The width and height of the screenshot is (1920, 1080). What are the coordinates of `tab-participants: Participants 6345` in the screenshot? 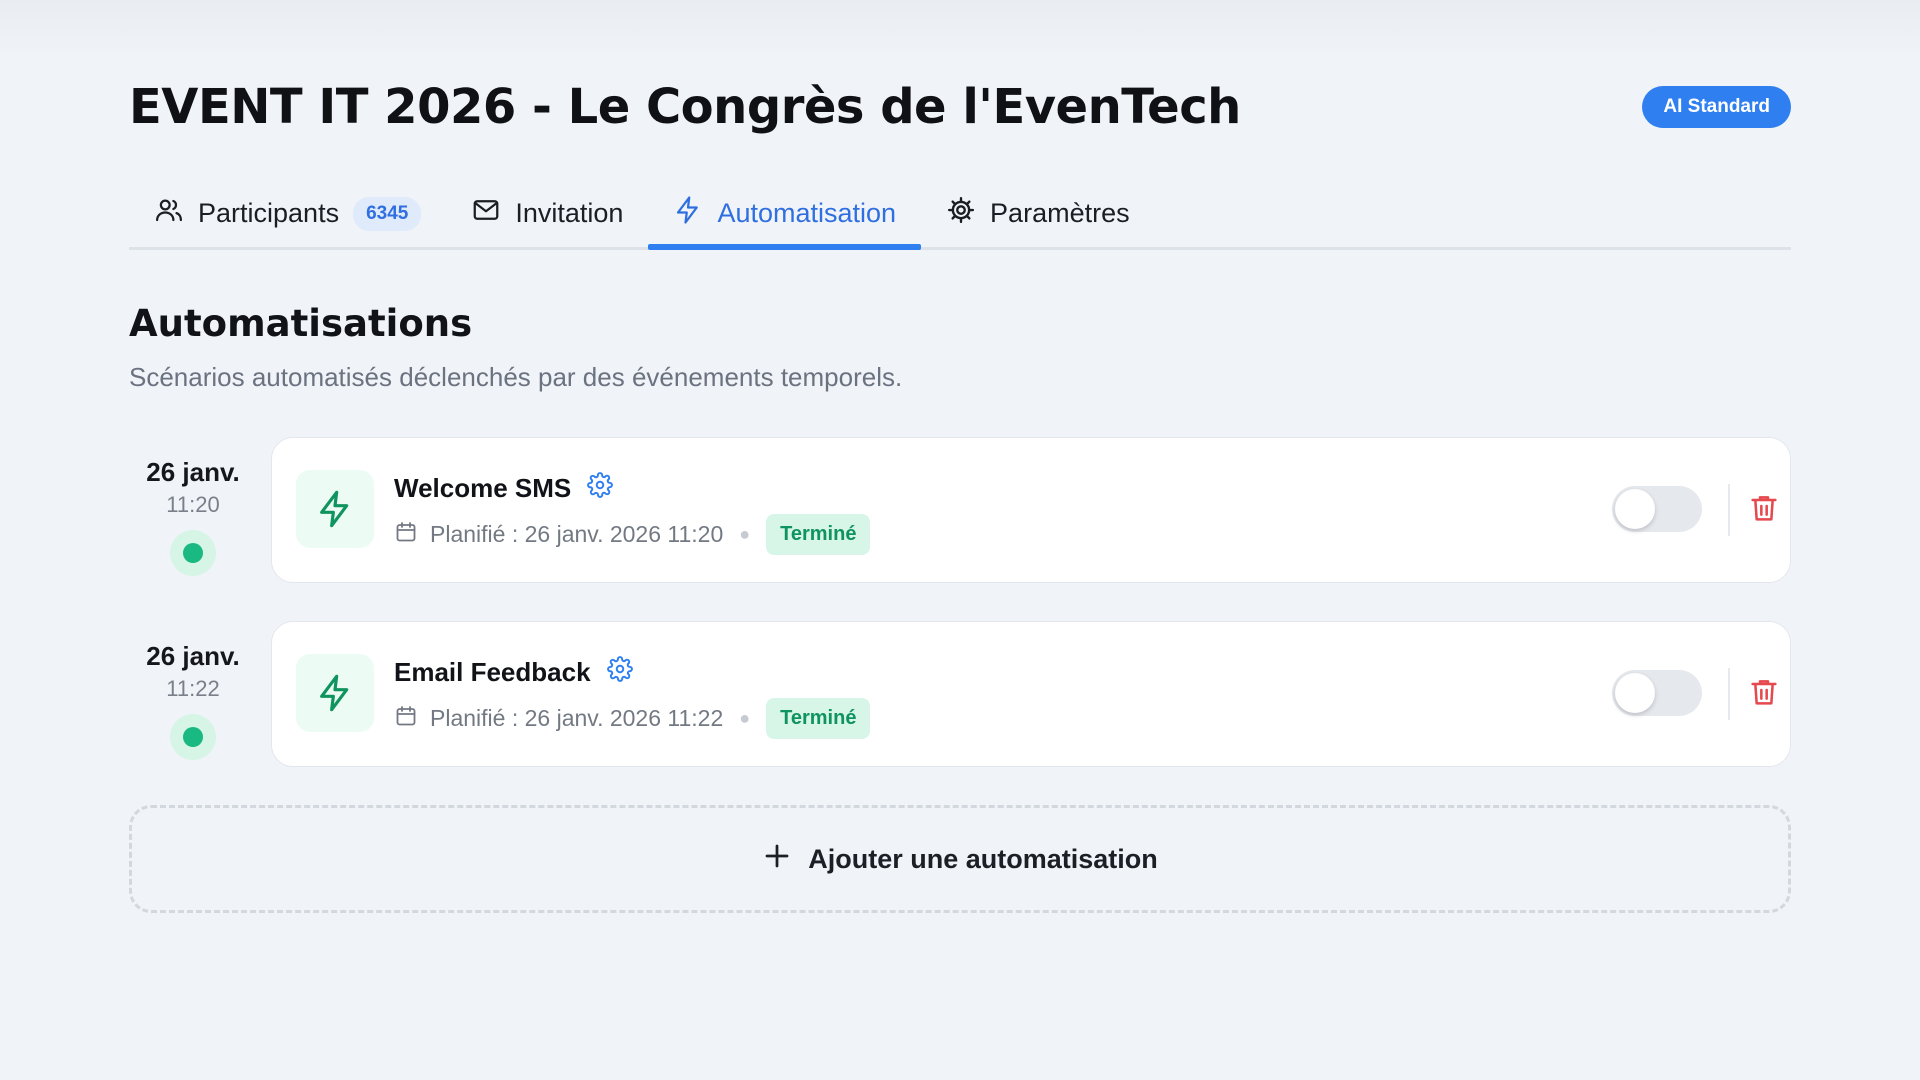 It's located at (287, 213).